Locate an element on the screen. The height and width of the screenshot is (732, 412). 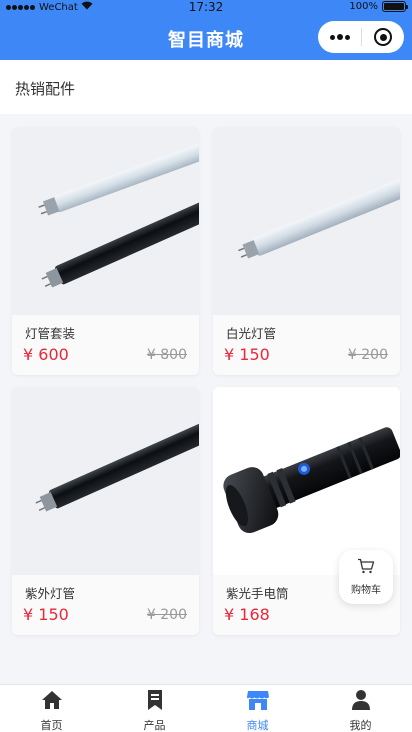
product-info: 紫外灯管 ¥ 150 ¥ 200 is located at coordinates (105, 605).